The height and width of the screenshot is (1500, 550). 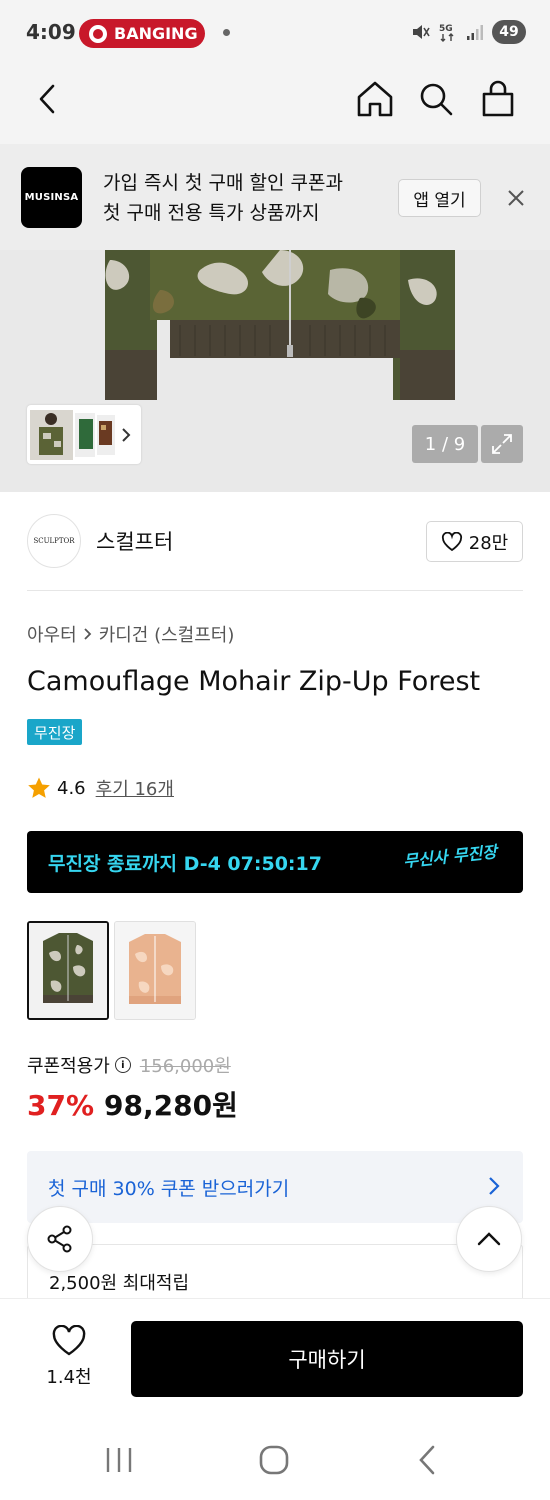 I want to click on system-navigation-bar, so click(x=275, y=1460).